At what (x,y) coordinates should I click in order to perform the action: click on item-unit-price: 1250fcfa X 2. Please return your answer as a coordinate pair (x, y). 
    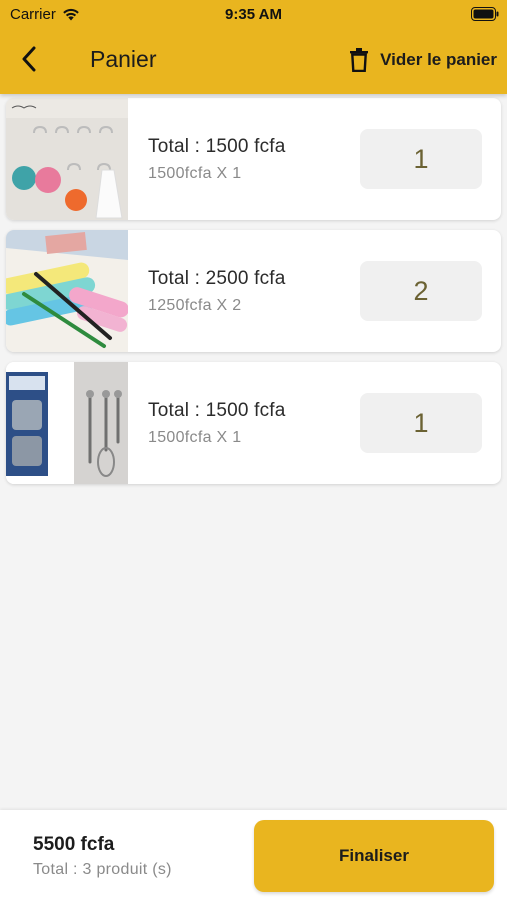
    Looking at the image, I should click on (195, 305).